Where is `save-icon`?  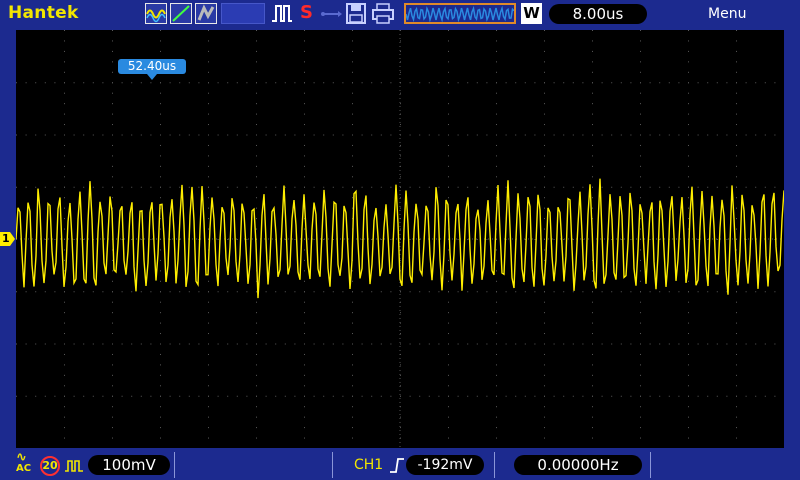 save-icon is located at coordinates (356, 13).